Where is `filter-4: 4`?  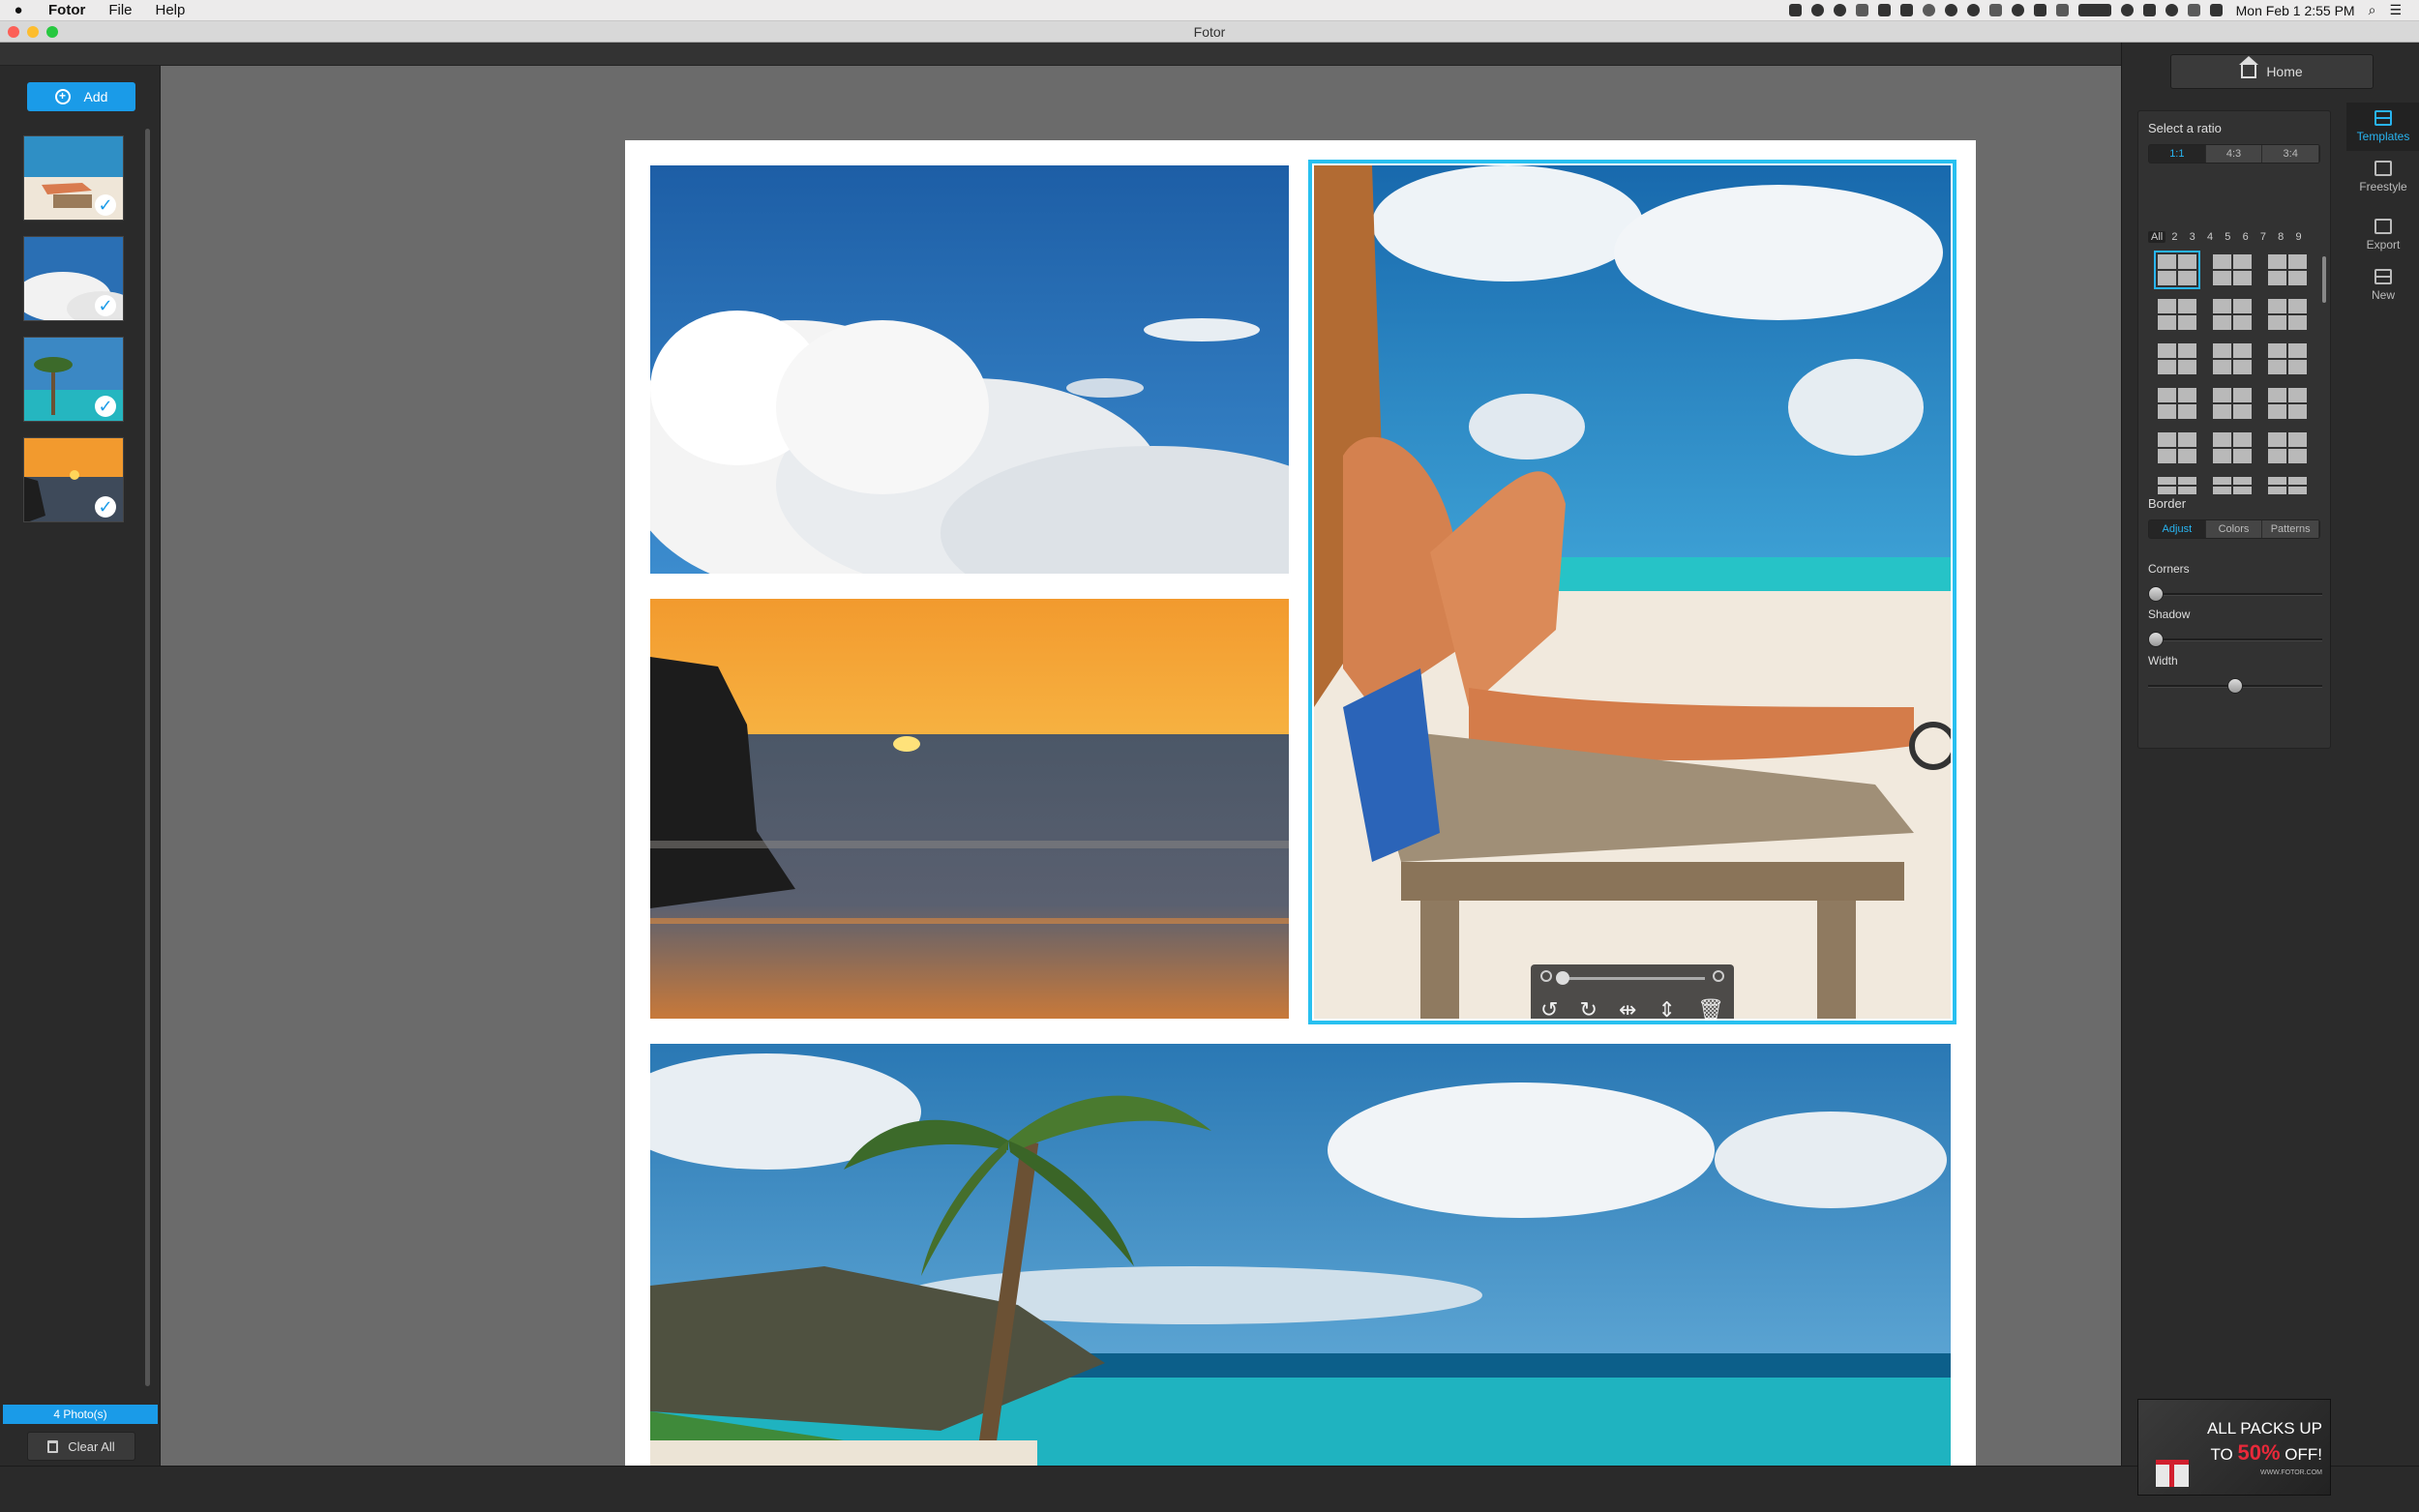 filter-4: 4 is located at coordinates (2210, 237).